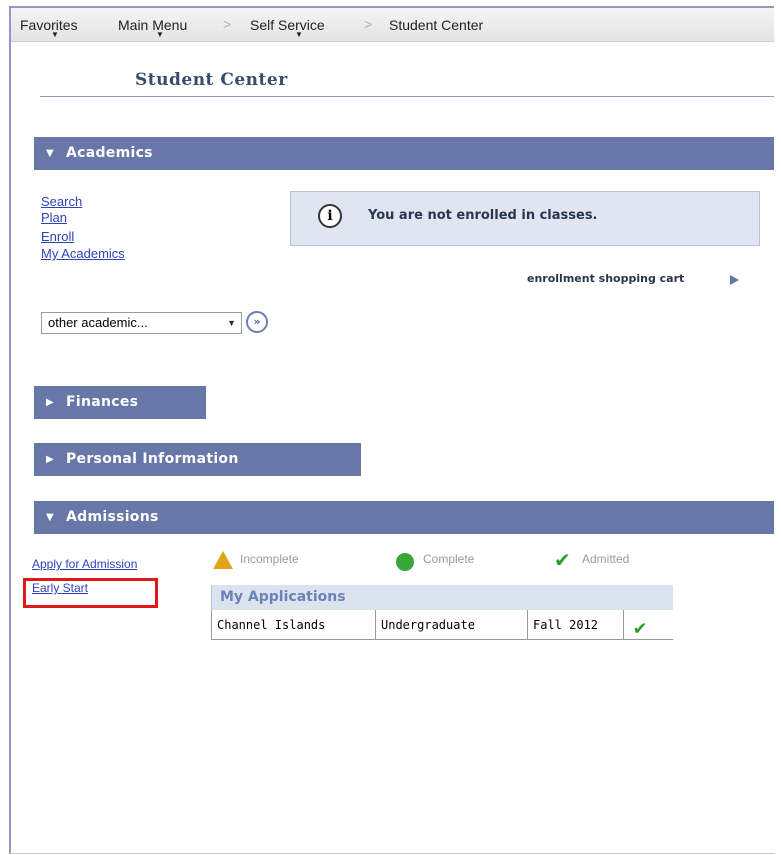 Image resolution: width=781 pixels, height=855 pixels. What do you see at coordinates (404, 153) in the screenshot?
I see `academics-section-header: ▼ Academics` at bounding box center [404, 153].